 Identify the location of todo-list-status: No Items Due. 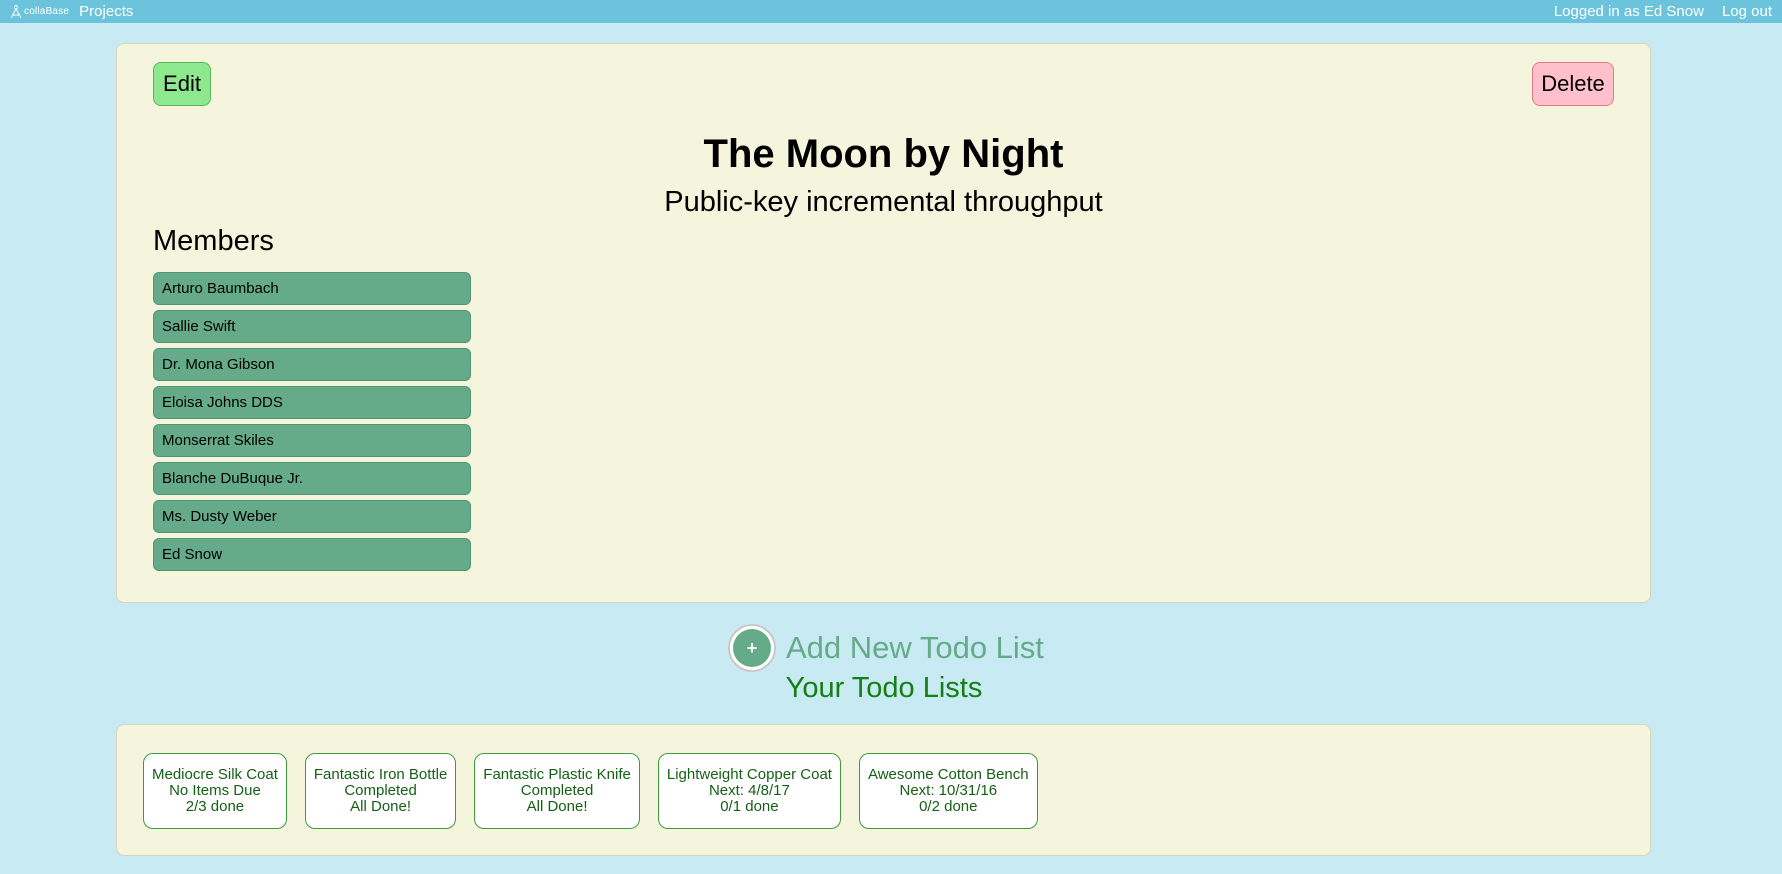
(215, 790).